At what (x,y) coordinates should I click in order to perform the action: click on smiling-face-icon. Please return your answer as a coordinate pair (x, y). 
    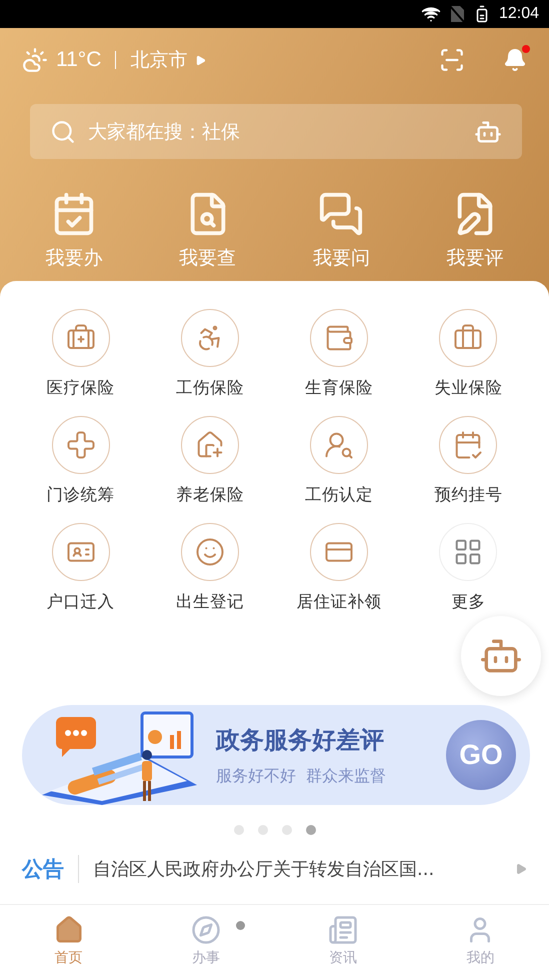
    Looking at the image, I should click on (209, 552).